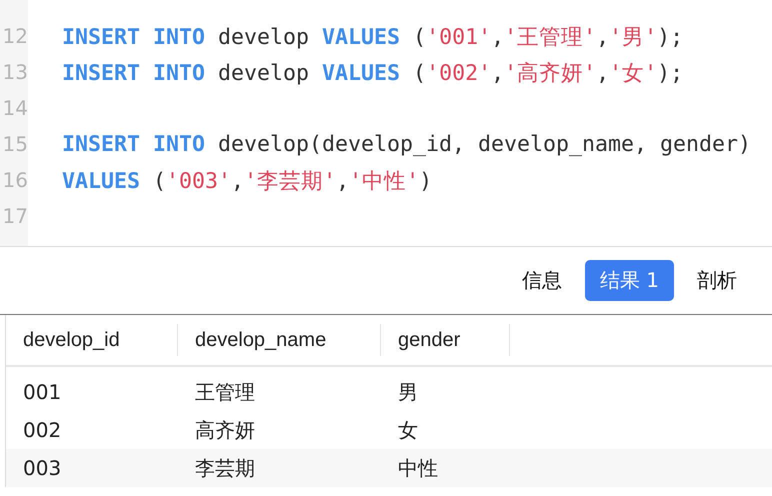  What do you see at coordinates (550, 73) in the screenshot?
I see `string-literal: '高齐妍'` at bounding box center [550, 73].